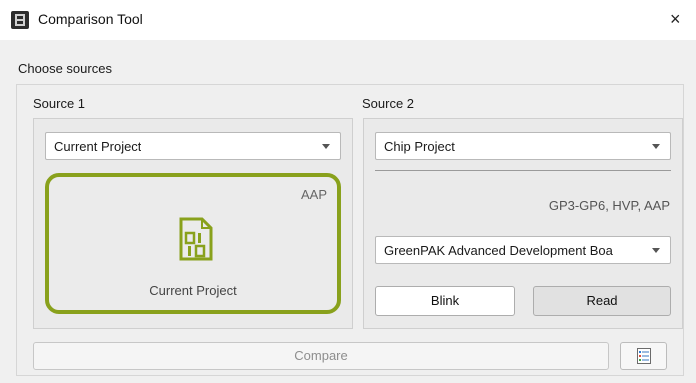 The width and height of the screenshot is (696, 383). I want to click on blink-button: Blink, so click(445, 301).